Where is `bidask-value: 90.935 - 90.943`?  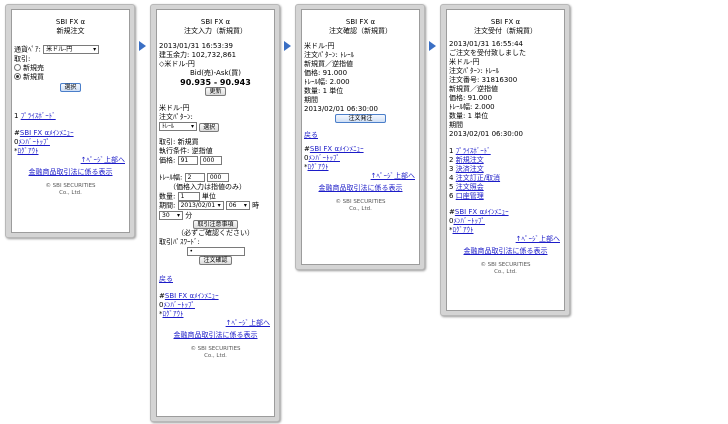
bidask-value: 90.935 - 90.943 is located at coordinates (215, 82).